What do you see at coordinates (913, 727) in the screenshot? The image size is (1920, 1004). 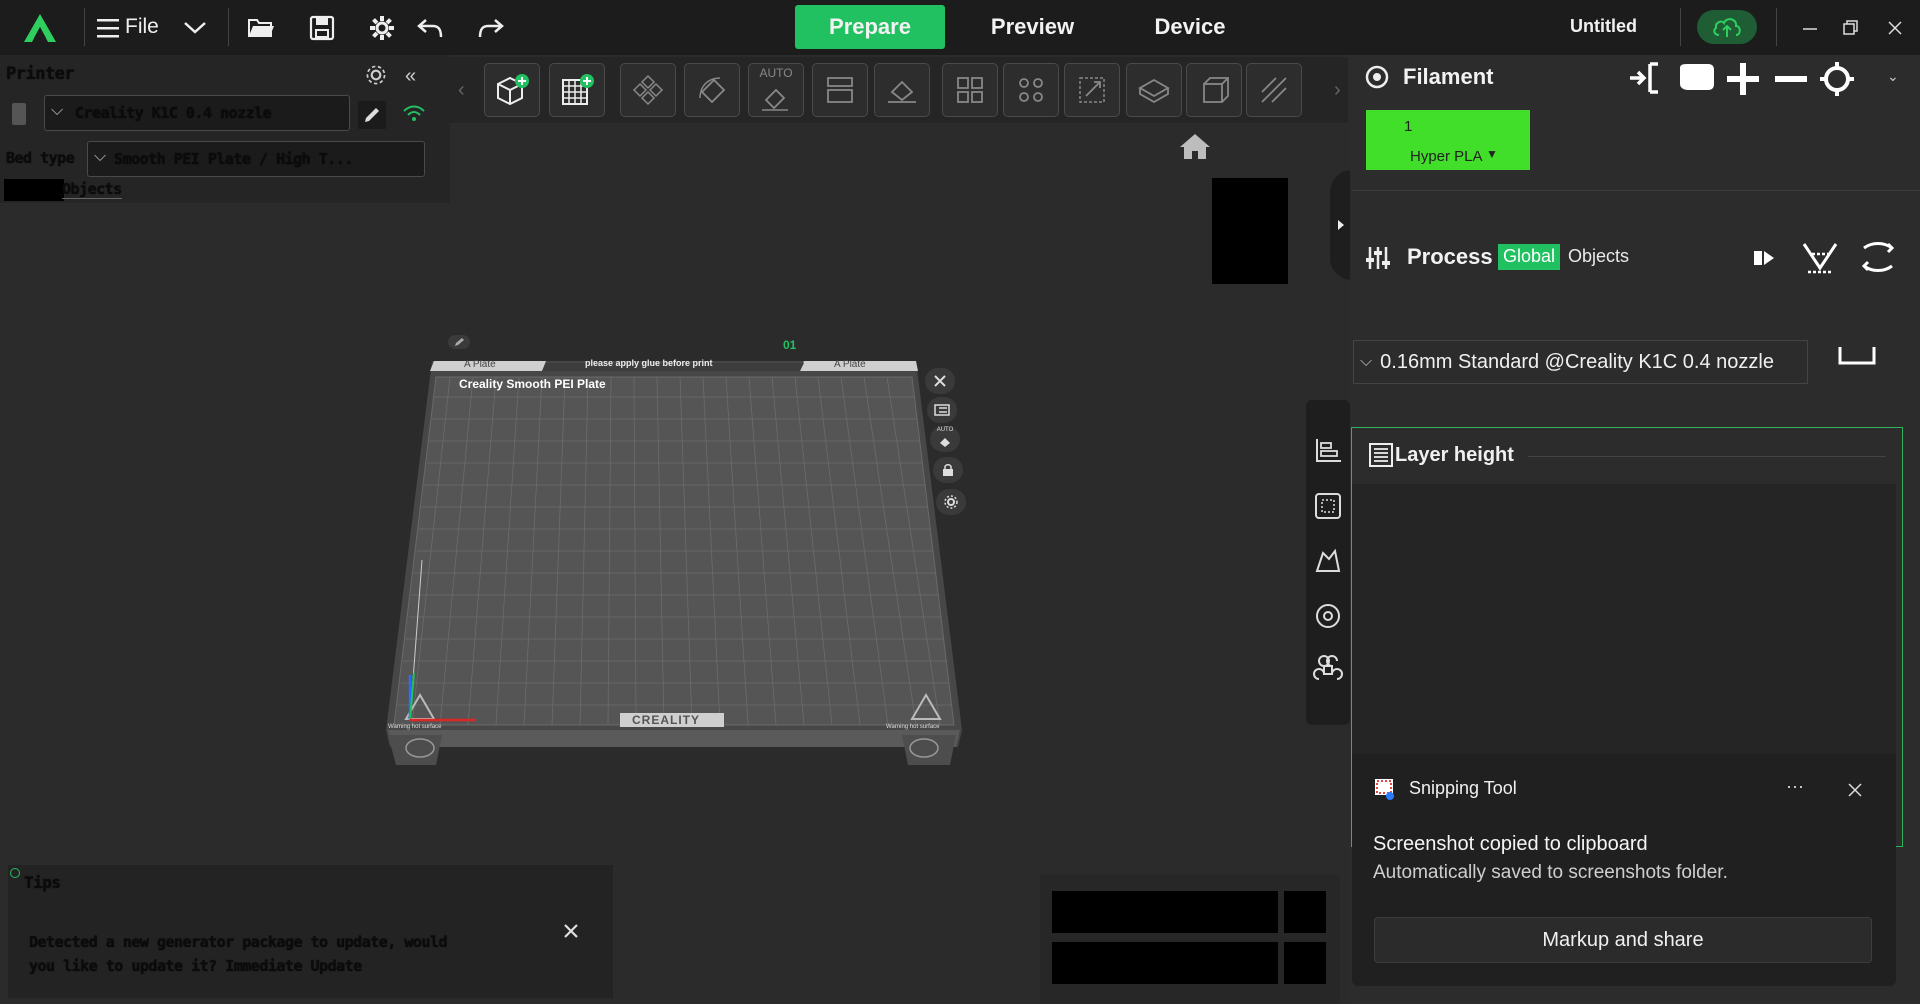 I see `plate-warning-right: Warning hot surface` at bounding box center [913, 727].